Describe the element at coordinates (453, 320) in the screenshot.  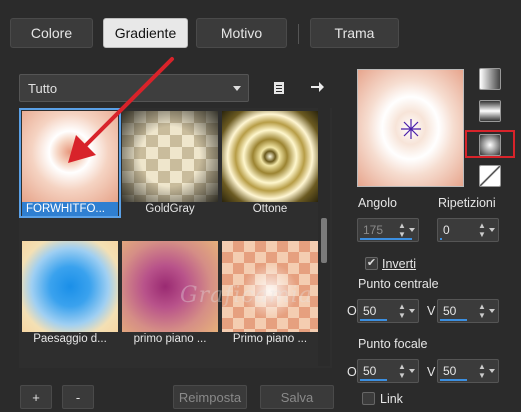
I see `center-v-slider` at that location.